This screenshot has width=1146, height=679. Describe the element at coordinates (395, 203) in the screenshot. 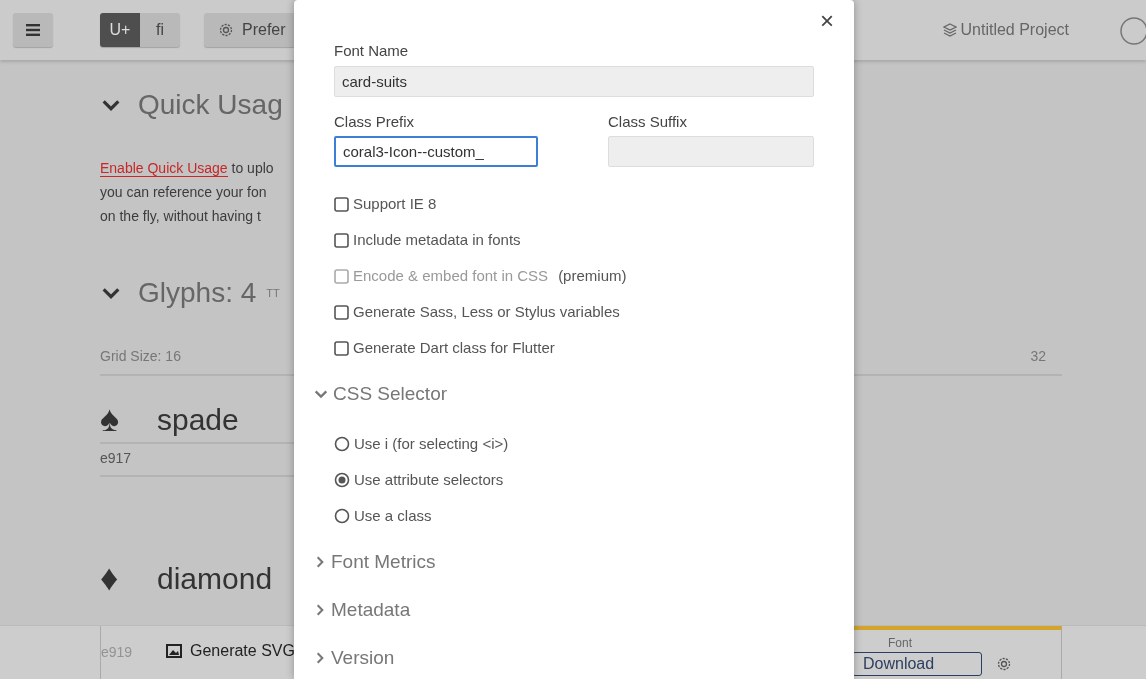

I see `option-label: Support IE 8` at that location.